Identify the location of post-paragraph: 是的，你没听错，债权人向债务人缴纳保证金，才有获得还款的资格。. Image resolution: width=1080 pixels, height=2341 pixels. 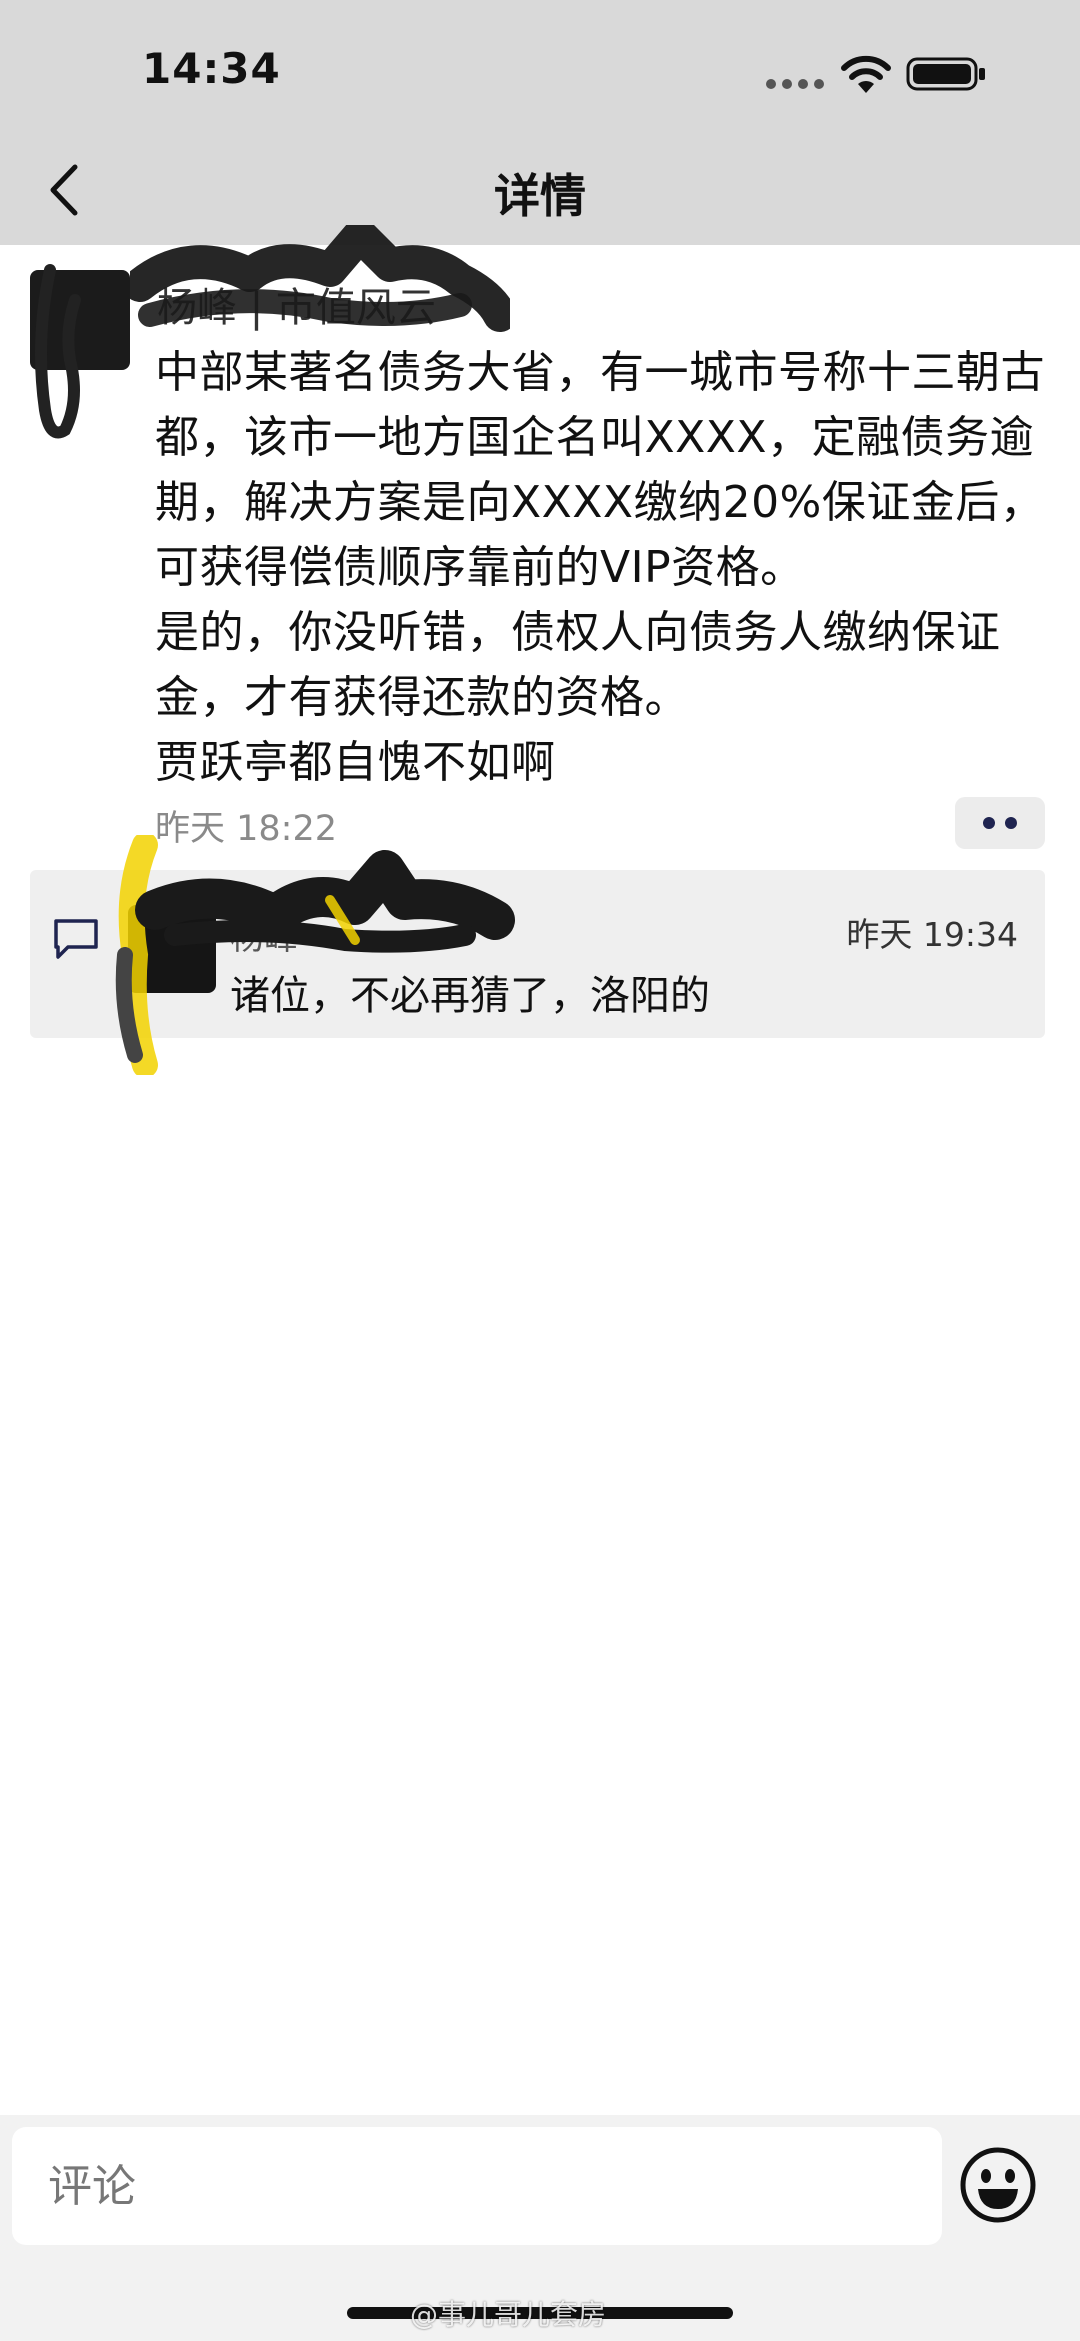
(578, 665).